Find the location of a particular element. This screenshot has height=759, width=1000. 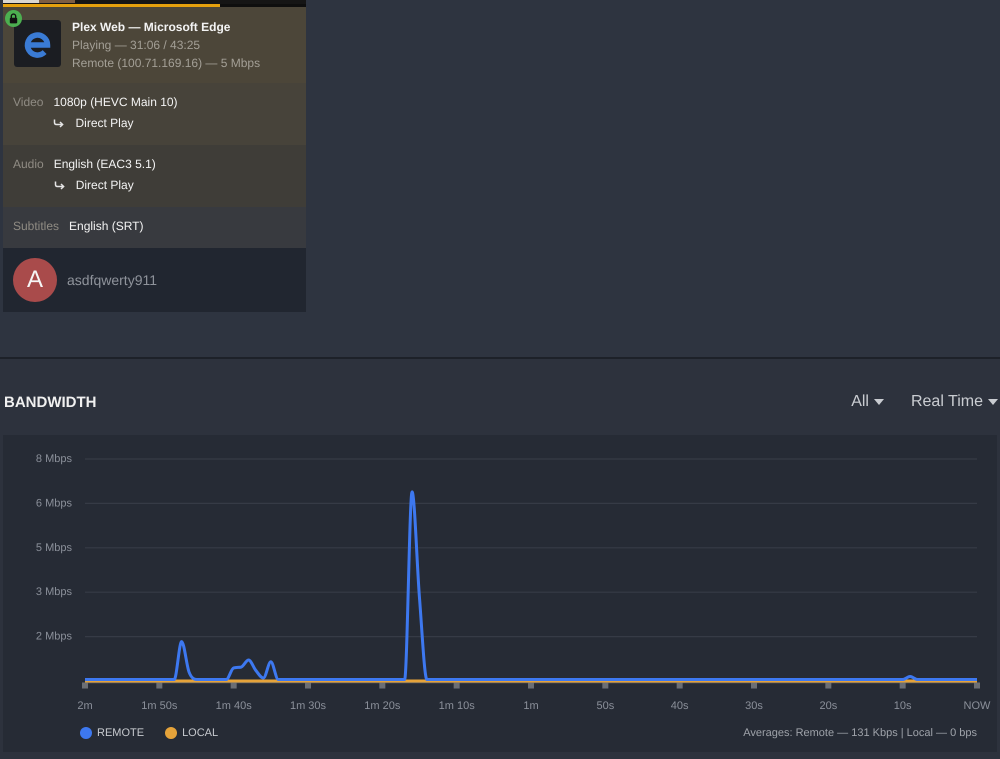

section-title: BANDWIDTH is located at coordinates (50, 402).